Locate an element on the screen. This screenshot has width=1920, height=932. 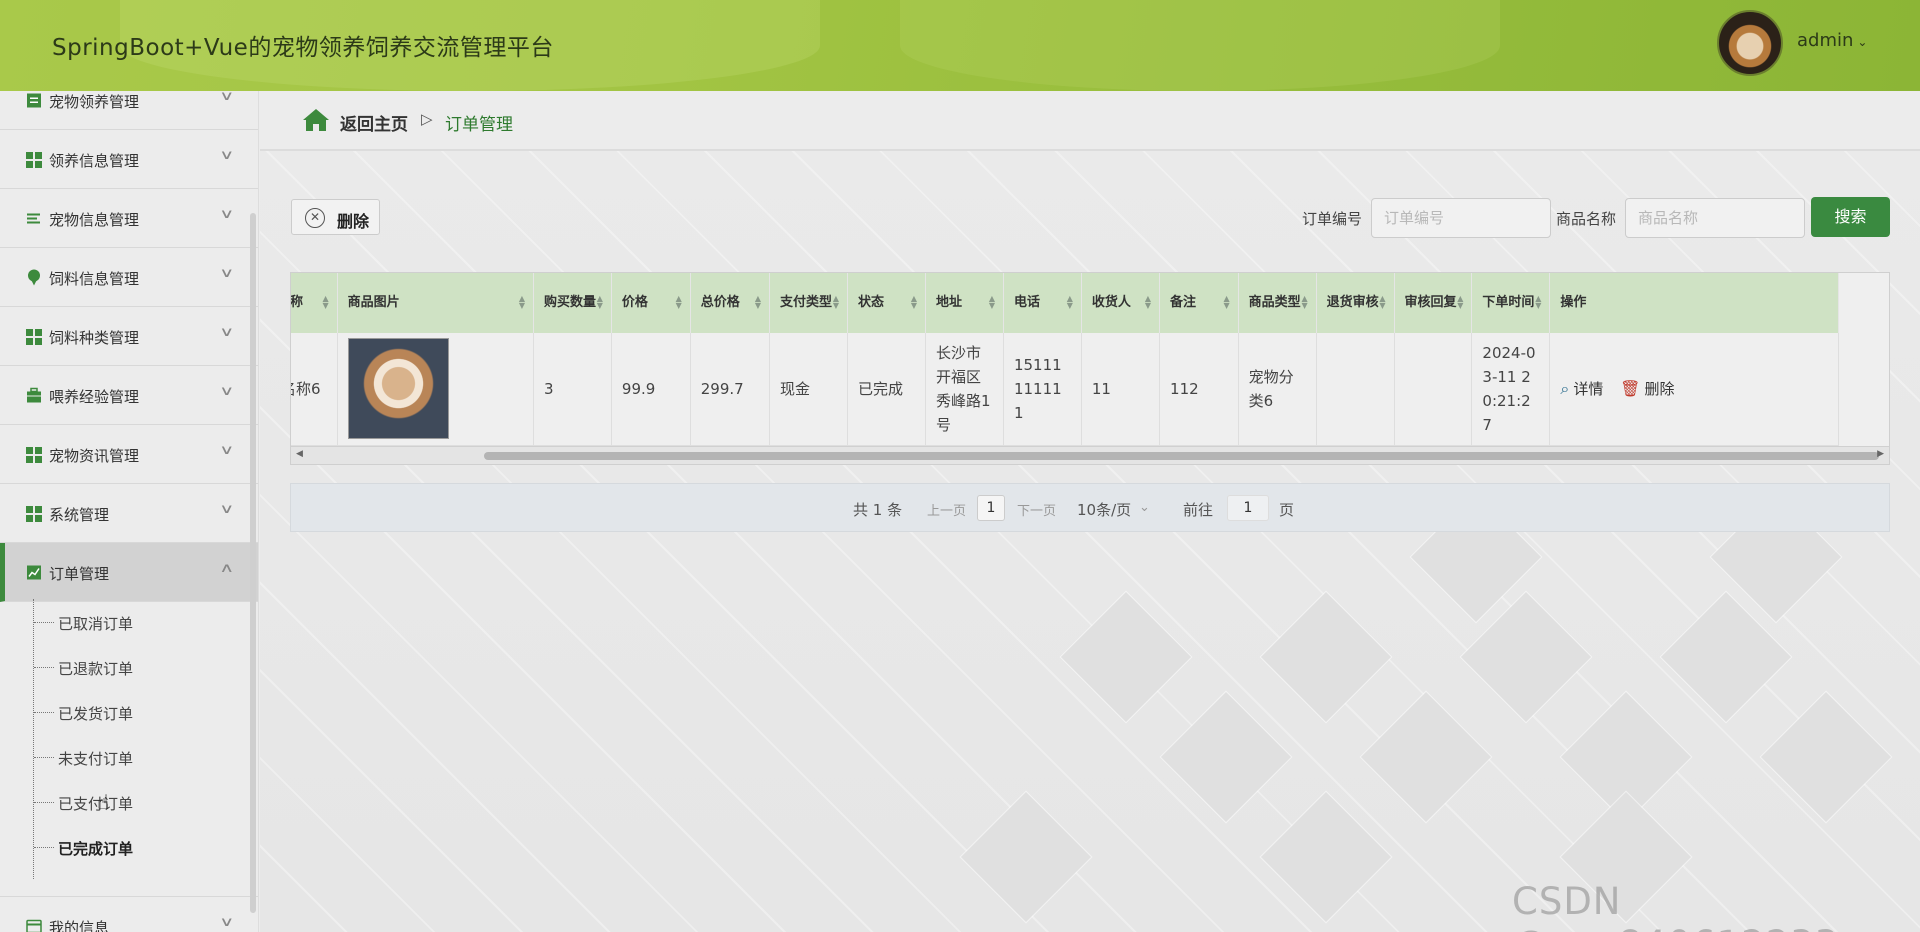
table-horizontal-scrollbar: ◀ ▶ is located at coordinates (1090, 455).